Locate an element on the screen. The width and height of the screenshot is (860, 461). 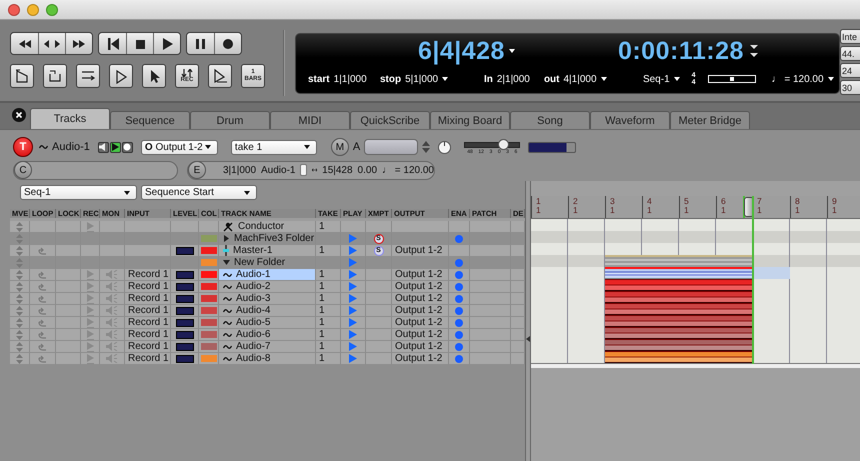
track-name-cell: Audio-7 is located at coordinates (267, 347).